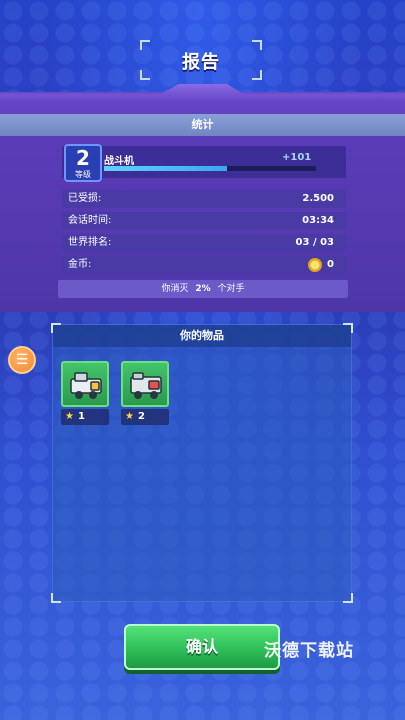 The width and height of the screenshot is (405, 720). I want to click on destroy-summary: 你消灭 2% 个对手, so click(203, 289).